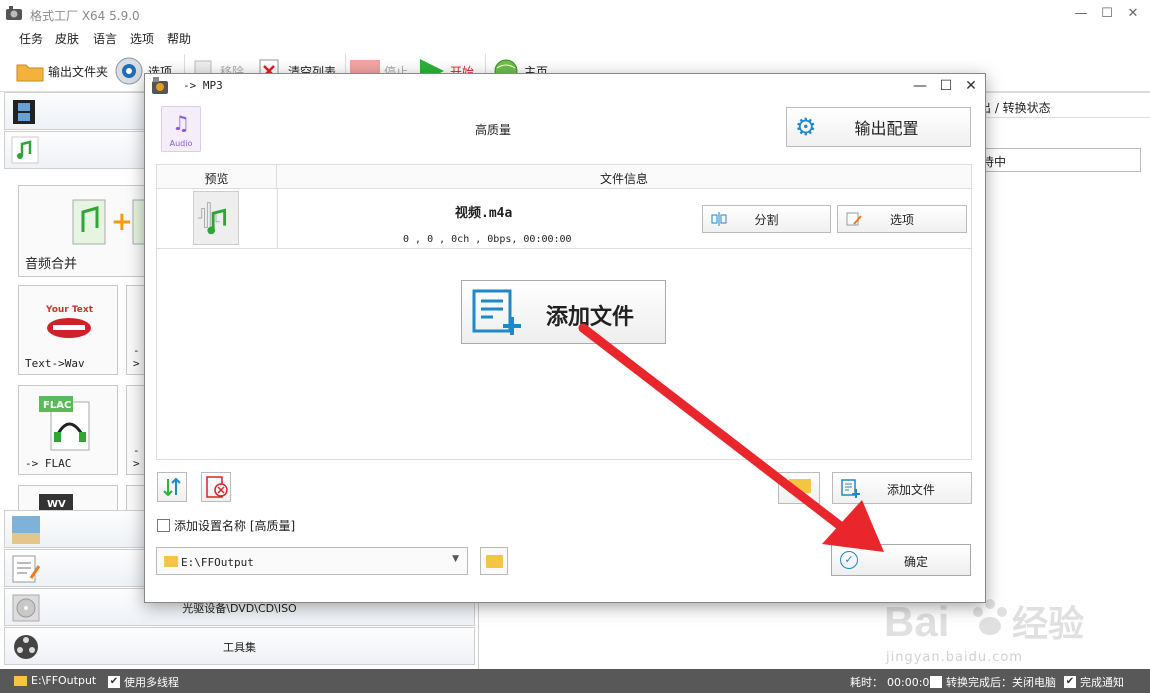  I want to click on tile-to-flac: FLAC -> FLAC, so click(68, 430).